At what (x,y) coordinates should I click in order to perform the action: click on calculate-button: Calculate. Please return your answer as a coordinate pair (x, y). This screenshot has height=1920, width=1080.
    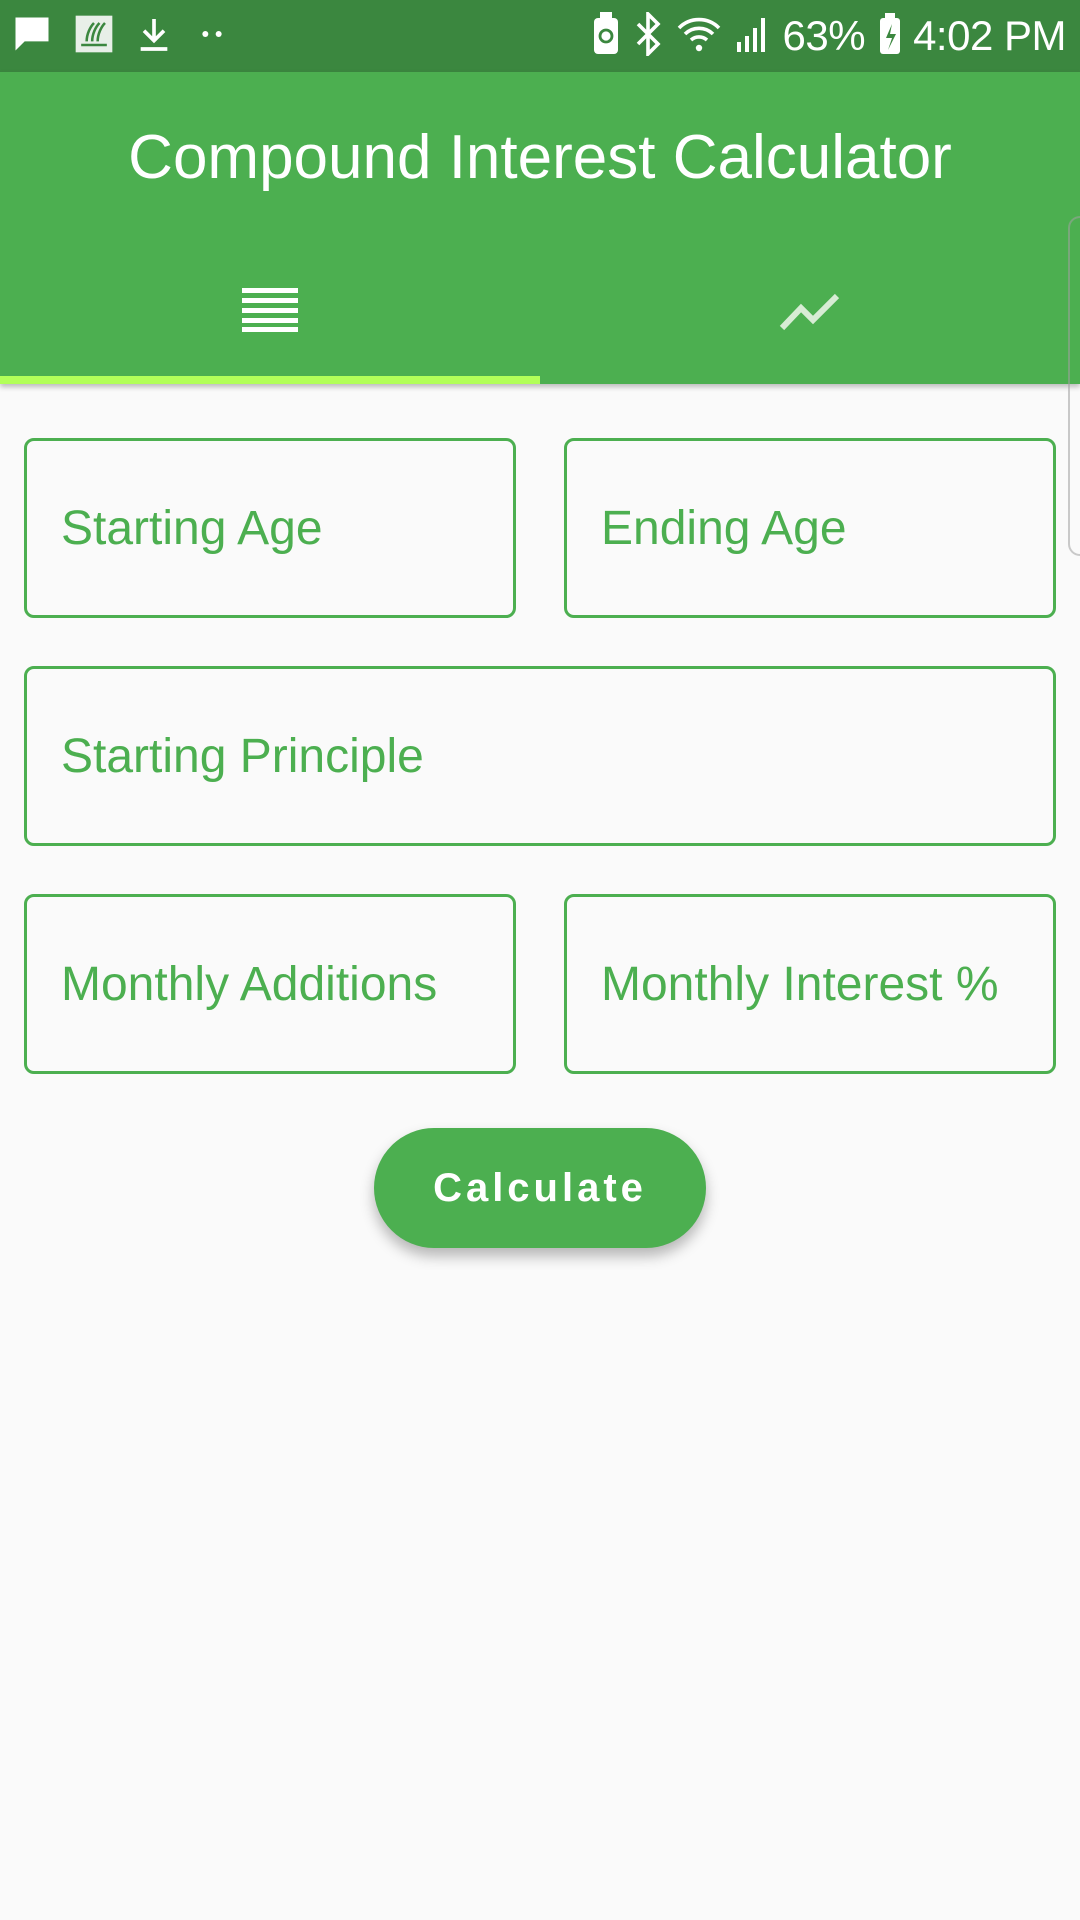
    Looking at the image, I should click on (540, 1188).